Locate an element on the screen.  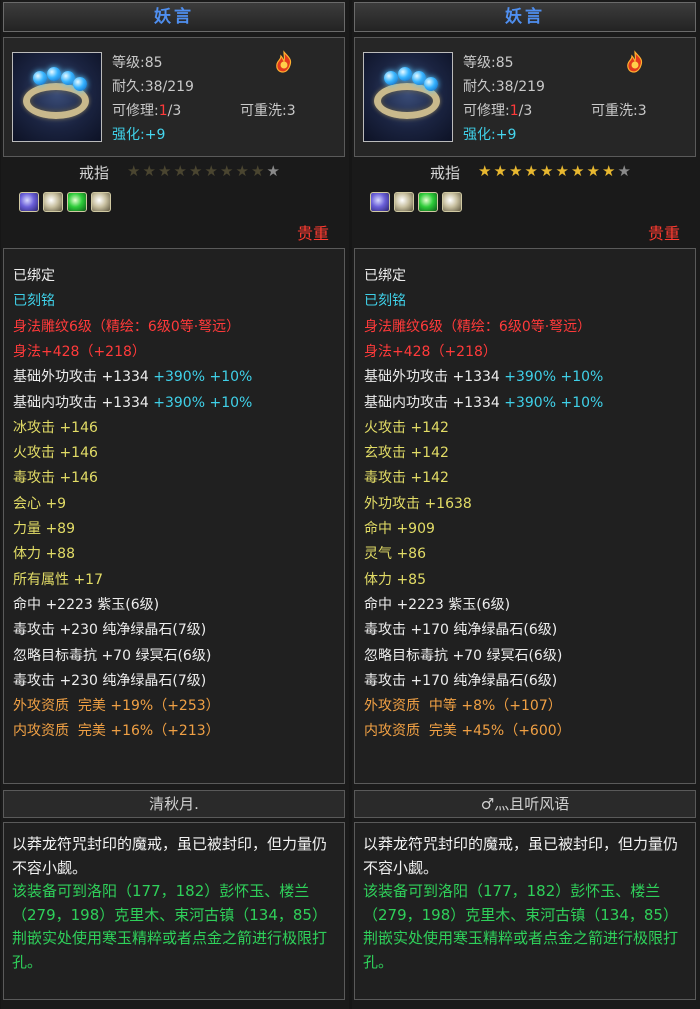
attribute-line: 身法雕纹6级（精绘：6级0等·弩远） is located at coordinates (126, 326).